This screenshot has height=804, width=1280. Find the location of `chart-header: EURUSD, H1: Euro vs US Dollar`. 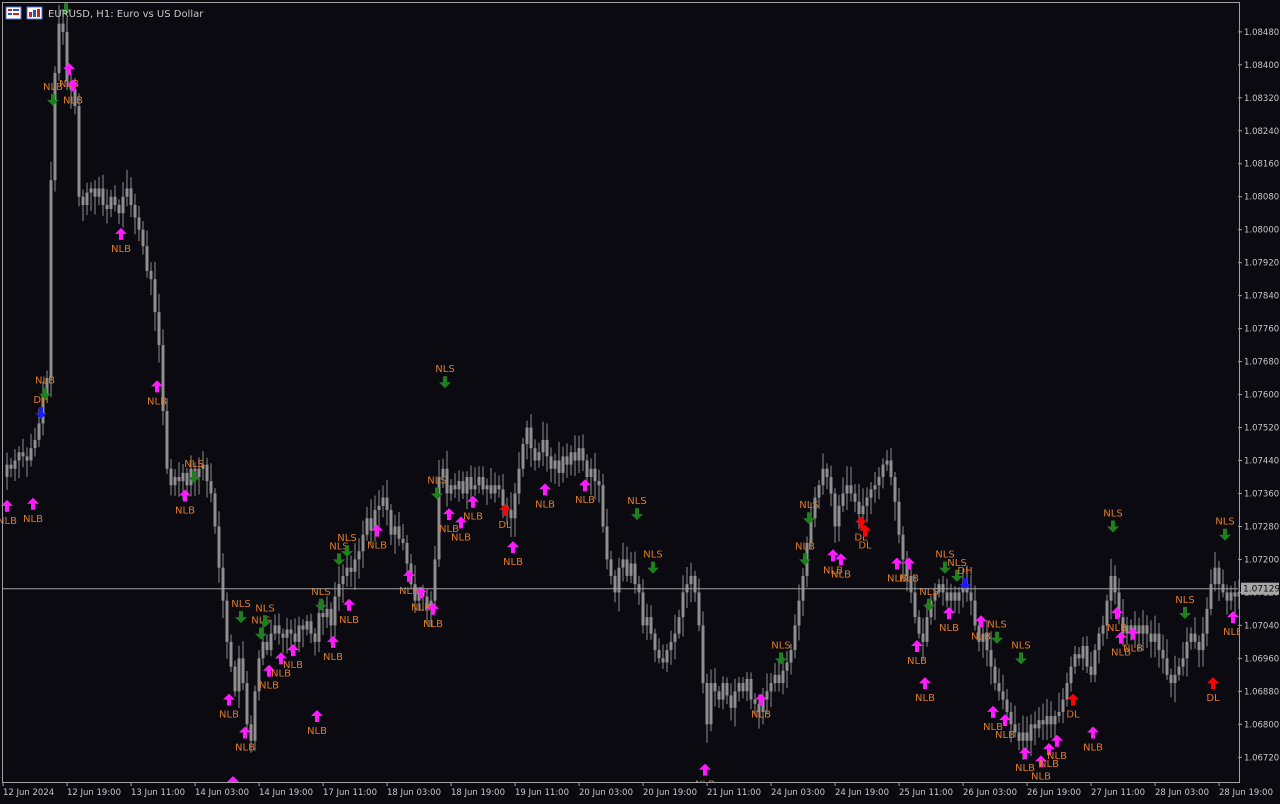

chart-header: EURUSD, H1: Euro vs US Dollar is located at coordinates (104, 13).